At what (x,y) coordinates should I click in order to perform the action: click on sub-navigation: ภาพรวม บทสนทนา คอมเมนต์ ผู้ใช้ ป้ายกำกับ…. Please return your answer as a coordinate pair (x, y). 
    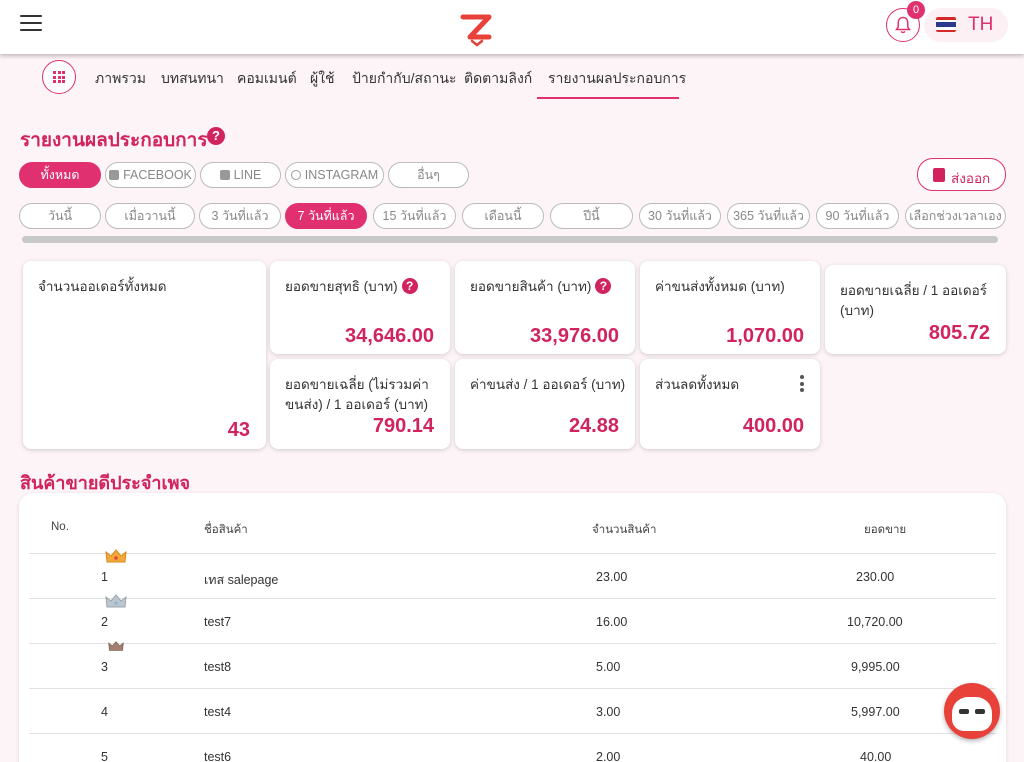
    Looking at the image, I should click on (512, 77).